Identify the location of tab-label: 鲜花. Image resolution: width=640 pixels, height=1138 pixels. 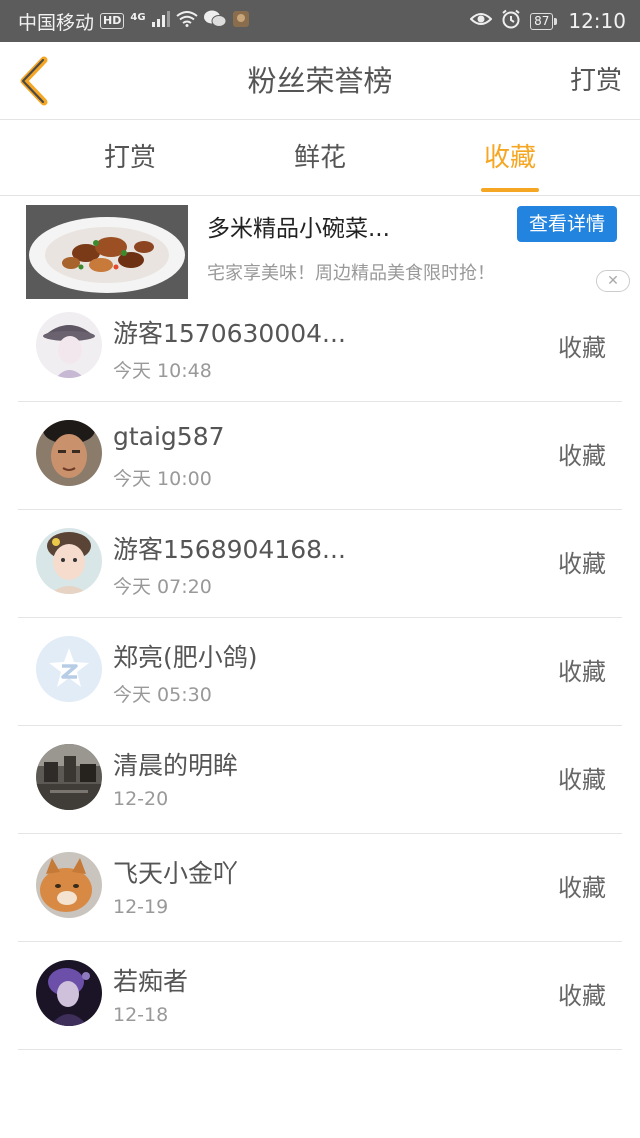
(319, 158).